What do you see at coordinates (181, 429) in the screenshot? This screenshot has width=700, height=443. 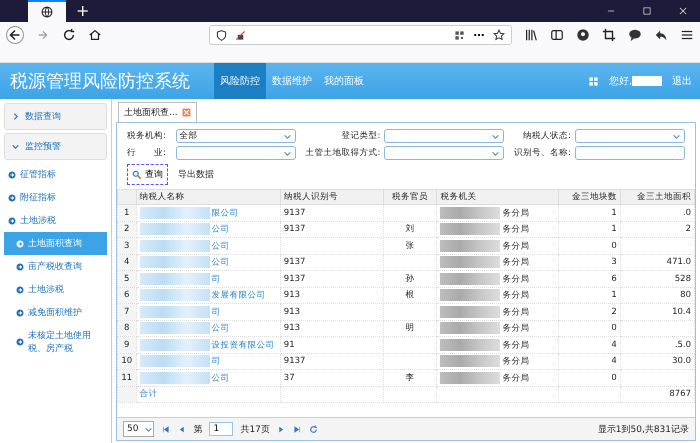 I see `prev-page-icon` at bounding box center [181, 429].